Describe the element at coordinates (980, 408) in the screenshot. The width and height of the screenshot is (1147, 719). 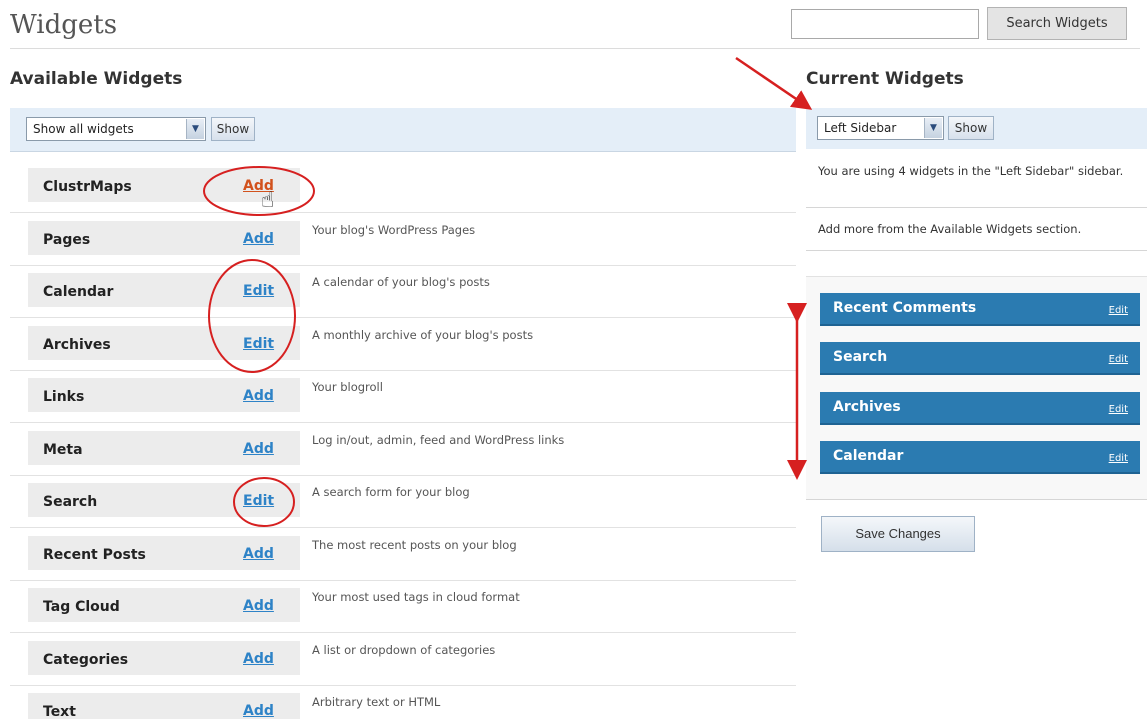
I see `current-widget-item: Archives Edit` at that location.